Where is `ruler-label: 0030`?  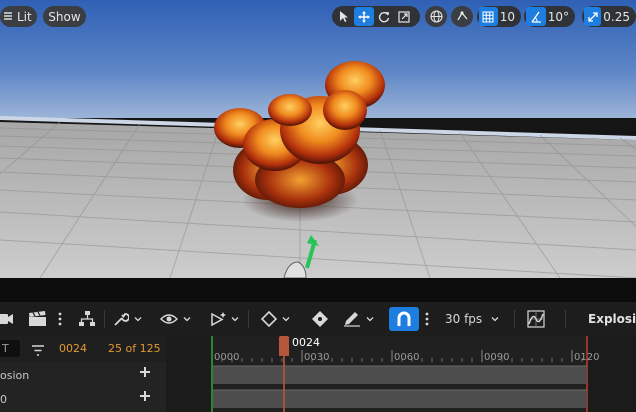 ruler-label: 0030 is located at coordinates (317, 357).